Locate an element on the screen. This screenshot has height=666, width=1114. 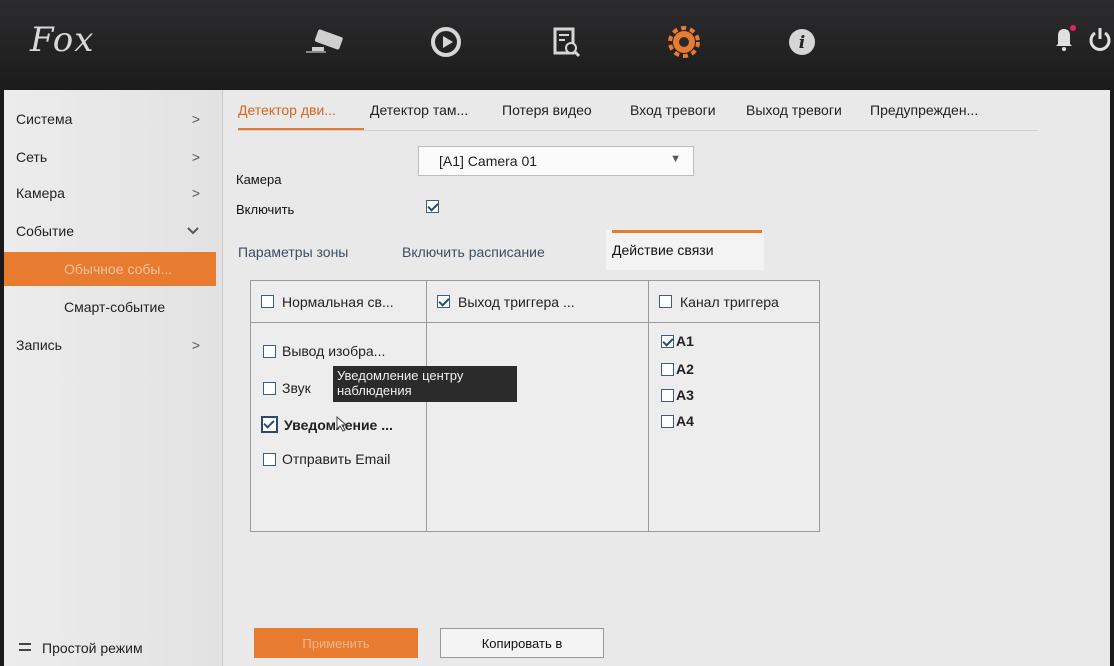
tab-video-loss: Потеря видео is located at coordinates (547, 110).